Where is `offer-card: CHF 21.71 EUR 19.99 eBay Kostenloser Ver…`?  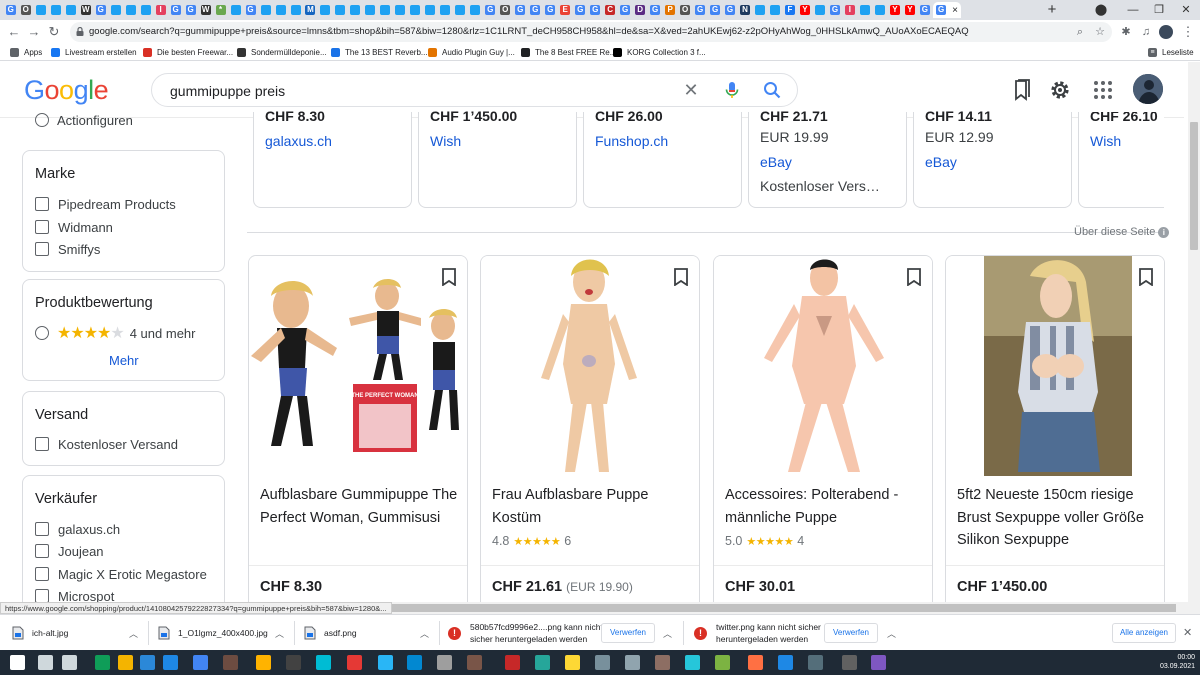
offer-card: CHF 21.71 EUR 19.99 eBay Kostenloser Ver… is located at coordinates (827, 158).